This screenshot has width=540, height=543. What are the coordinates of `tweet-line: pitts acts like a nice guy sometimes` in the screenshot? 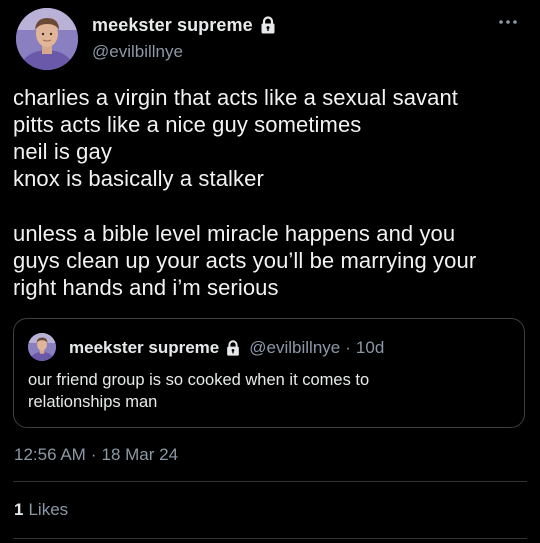 It's located at (187, 124).